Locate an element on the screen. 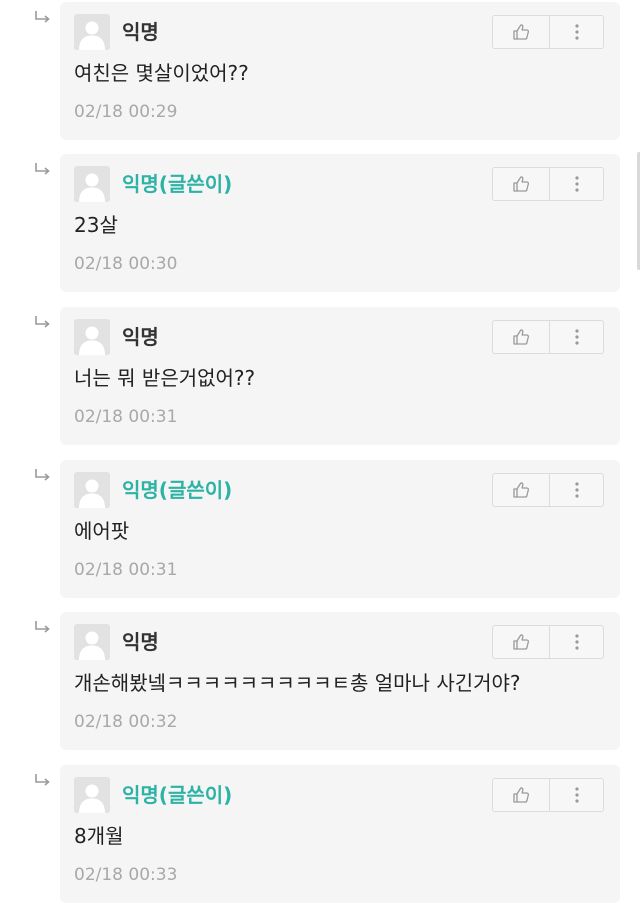 The image size is (640, 916). comment-text: 23살 is located at coordinates (96, 225).